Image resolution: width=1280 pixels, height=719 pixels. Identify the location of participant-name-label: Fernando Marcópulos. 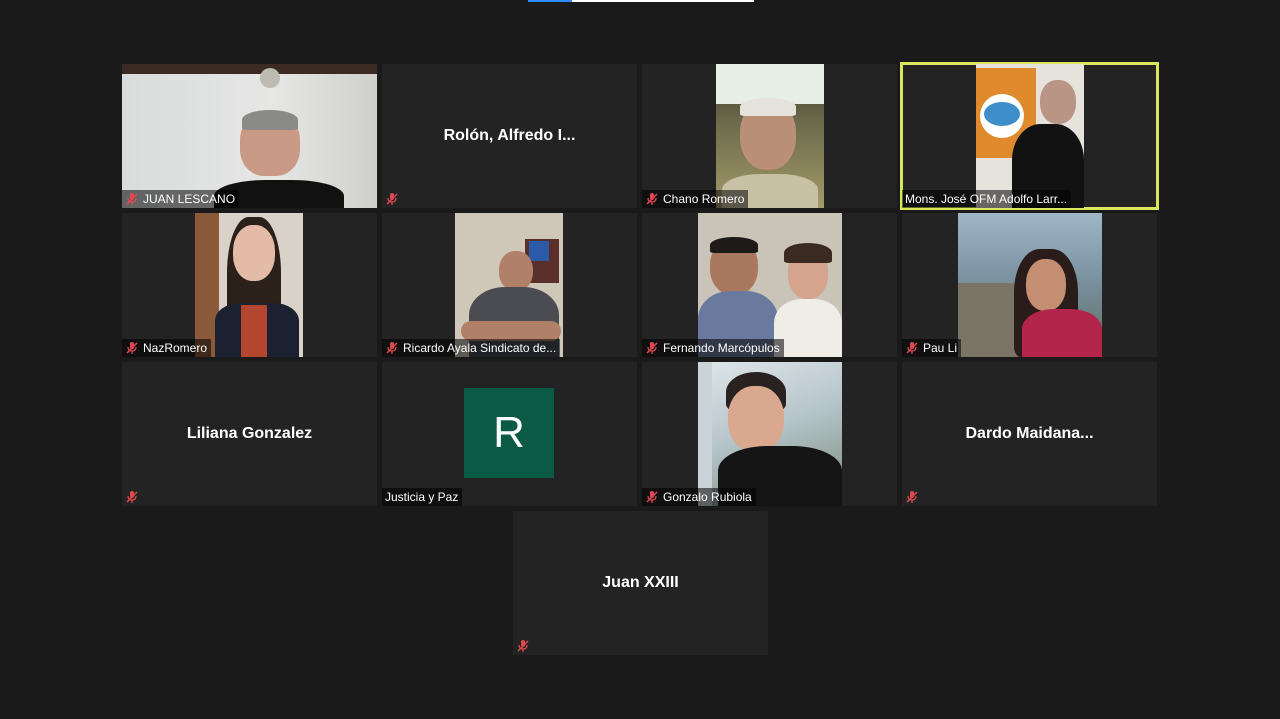
(713, 348).